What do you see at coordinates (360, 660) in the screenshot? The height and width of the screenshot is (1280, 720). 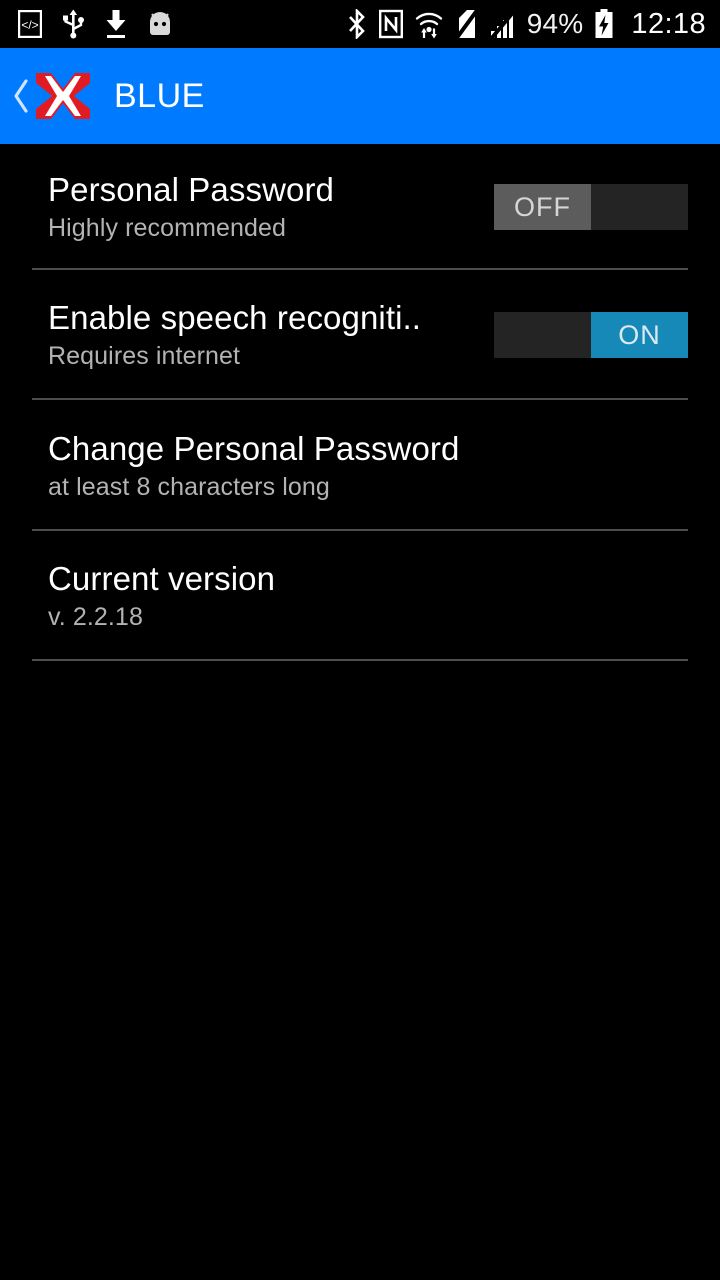 I see `list-divider` at bounding box center [360, 660].